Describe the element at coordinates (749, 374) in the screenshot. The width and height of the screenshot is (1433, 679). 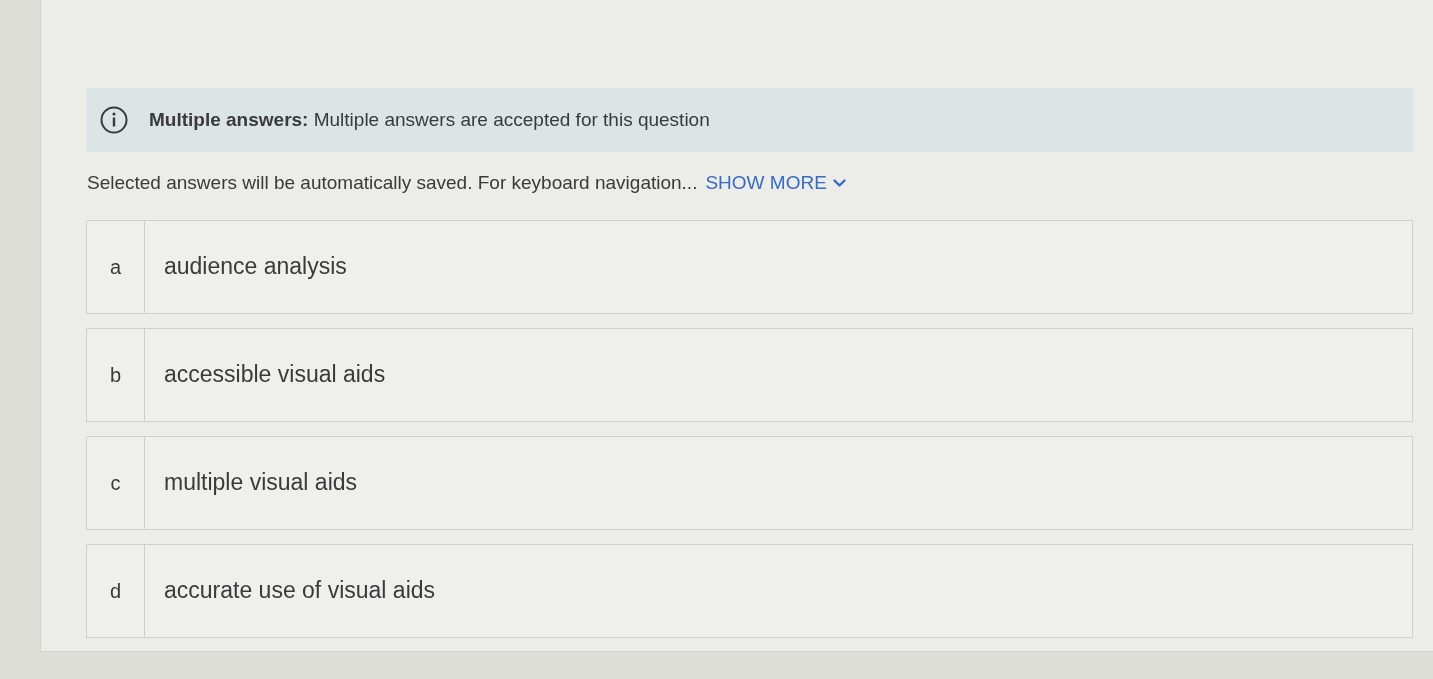
I see `answer-option: b accessible visual aids` at that location.